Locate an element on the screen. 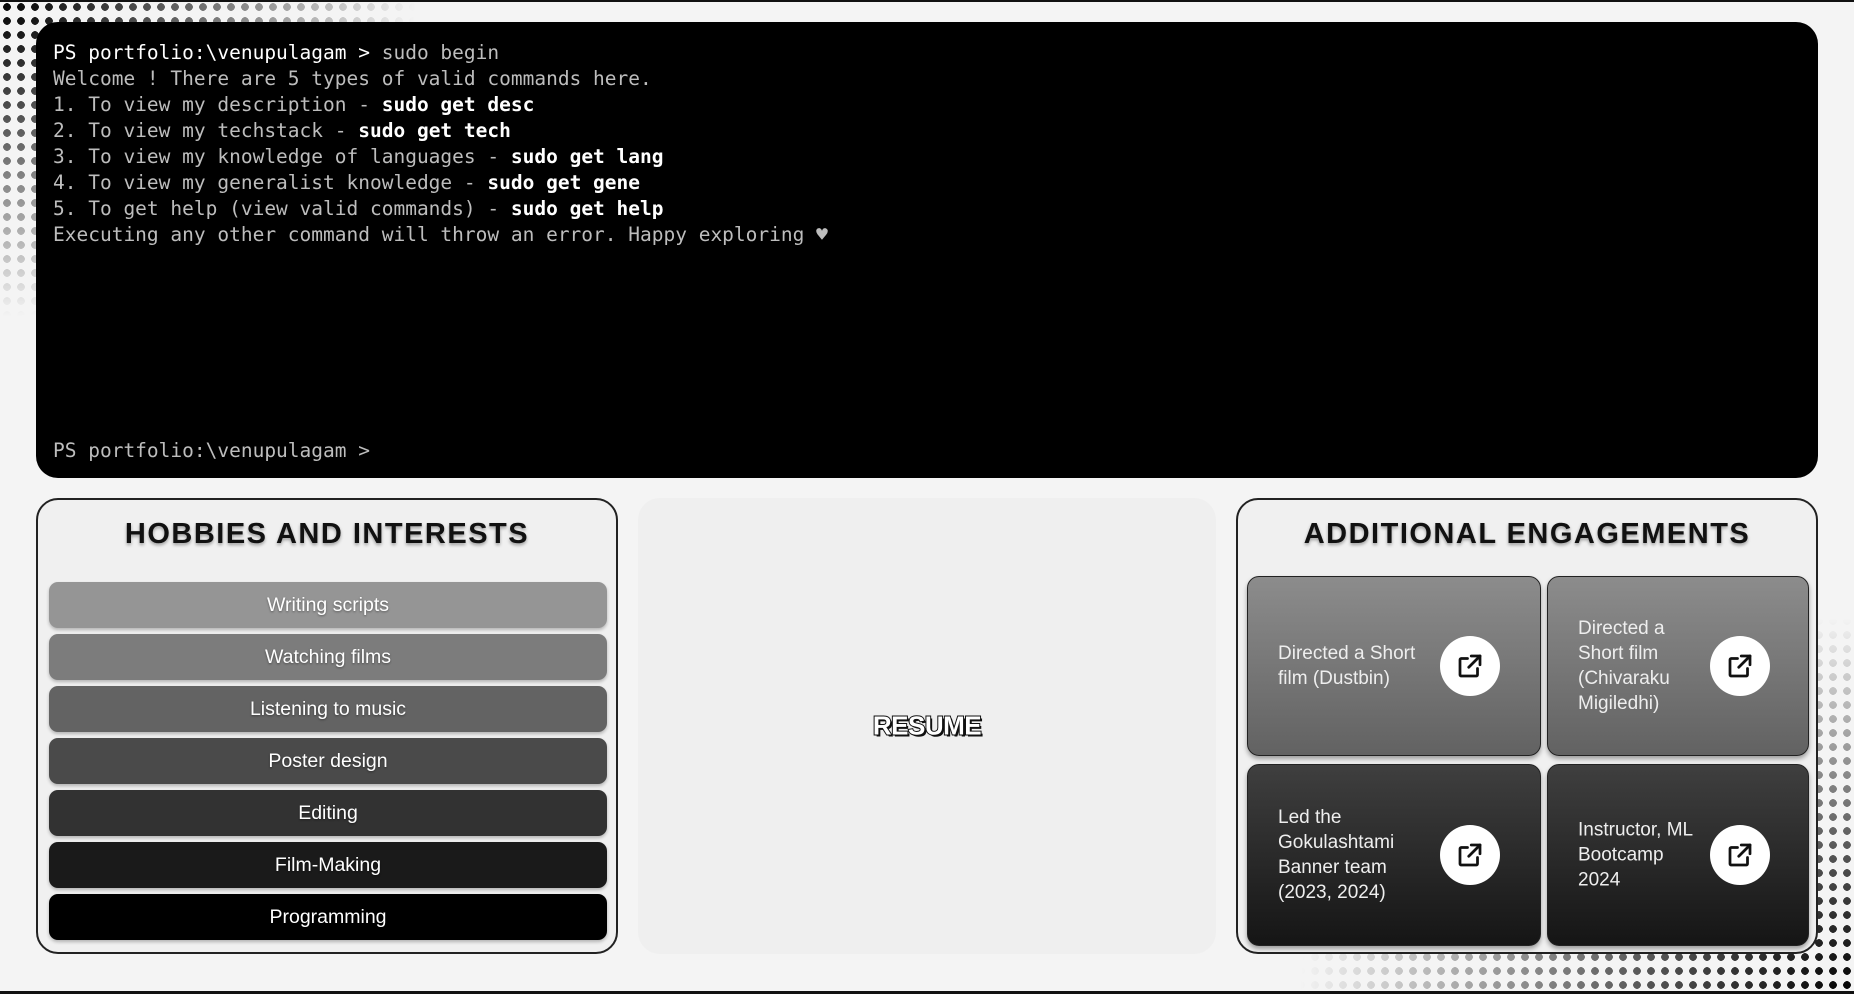 Image resolution: width=1854 pixels, height=994 pixels. engagement-label: Instructor, ML Bootcamp 2024 is located at coordinates (1635, 855).